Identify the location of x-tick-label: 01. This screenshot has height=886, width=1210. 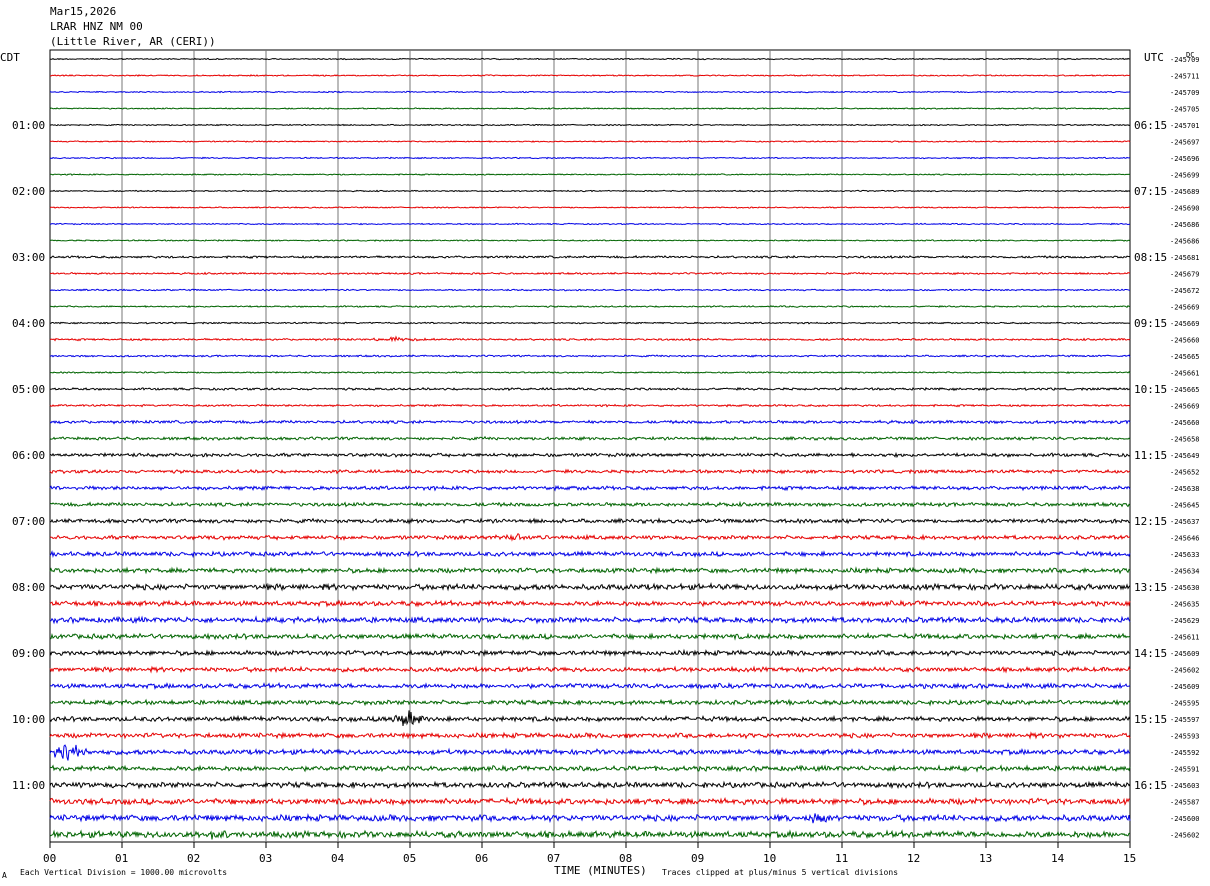
(121, 858).